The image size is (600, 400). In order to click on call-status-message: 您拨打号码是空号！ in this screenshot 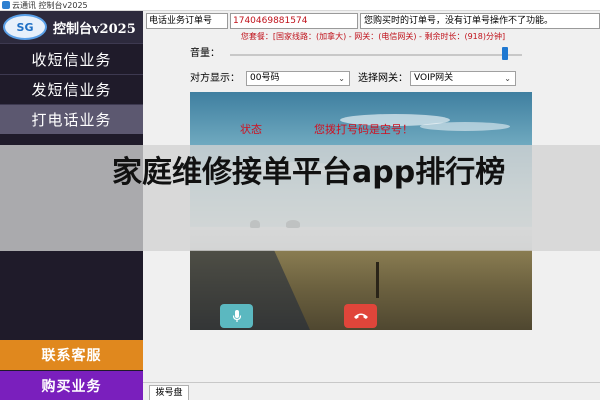, I will do `click(363, 129)`.